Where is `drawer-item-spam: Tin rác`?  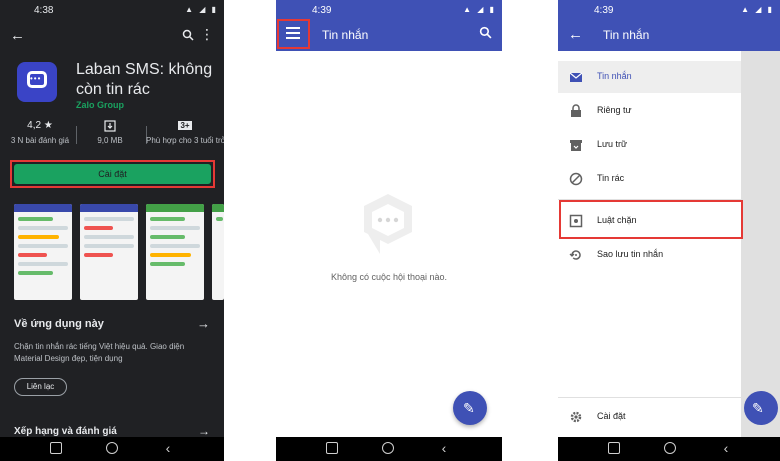
drawer-item-spam: Tin rác is located at coordinates (649, 179).